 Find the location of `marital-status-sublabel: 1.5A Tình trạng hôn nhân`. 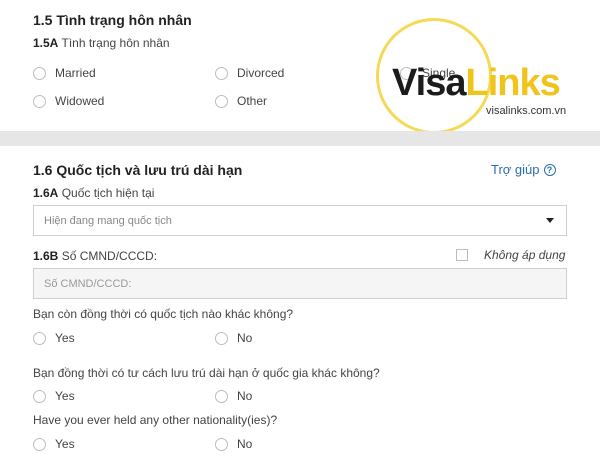

marital-status-sublabel: 1.5A Tình trạng hôn nhân is located at coordinates (101, 43).